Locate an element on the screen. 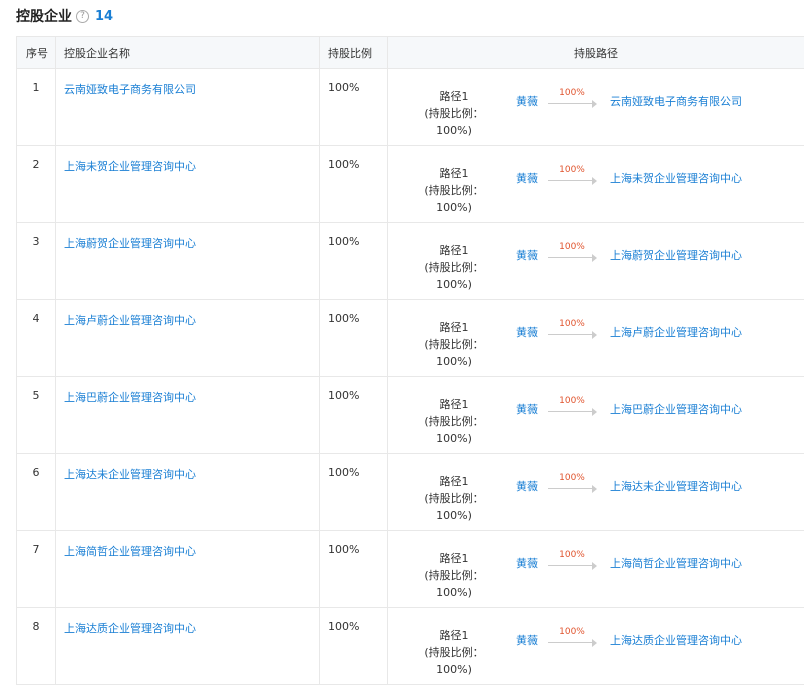 The width and height of the screenshot is (804, 685). company-name-link: 上海达质企业管理咨询中心 is located at coordinates (130, 628).